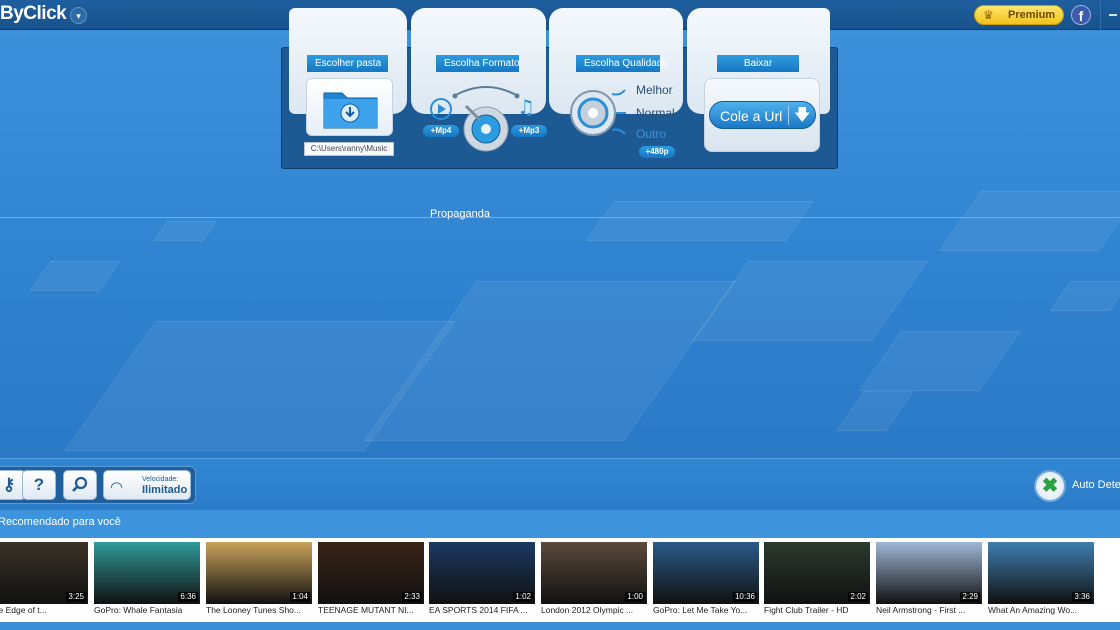 This screenshot has width=1120, height=630. What do you see at coordinates (478, 63) in the screenshot?
I see `choose-format-label: Escolha Formato` at bounding box center [478, 63].